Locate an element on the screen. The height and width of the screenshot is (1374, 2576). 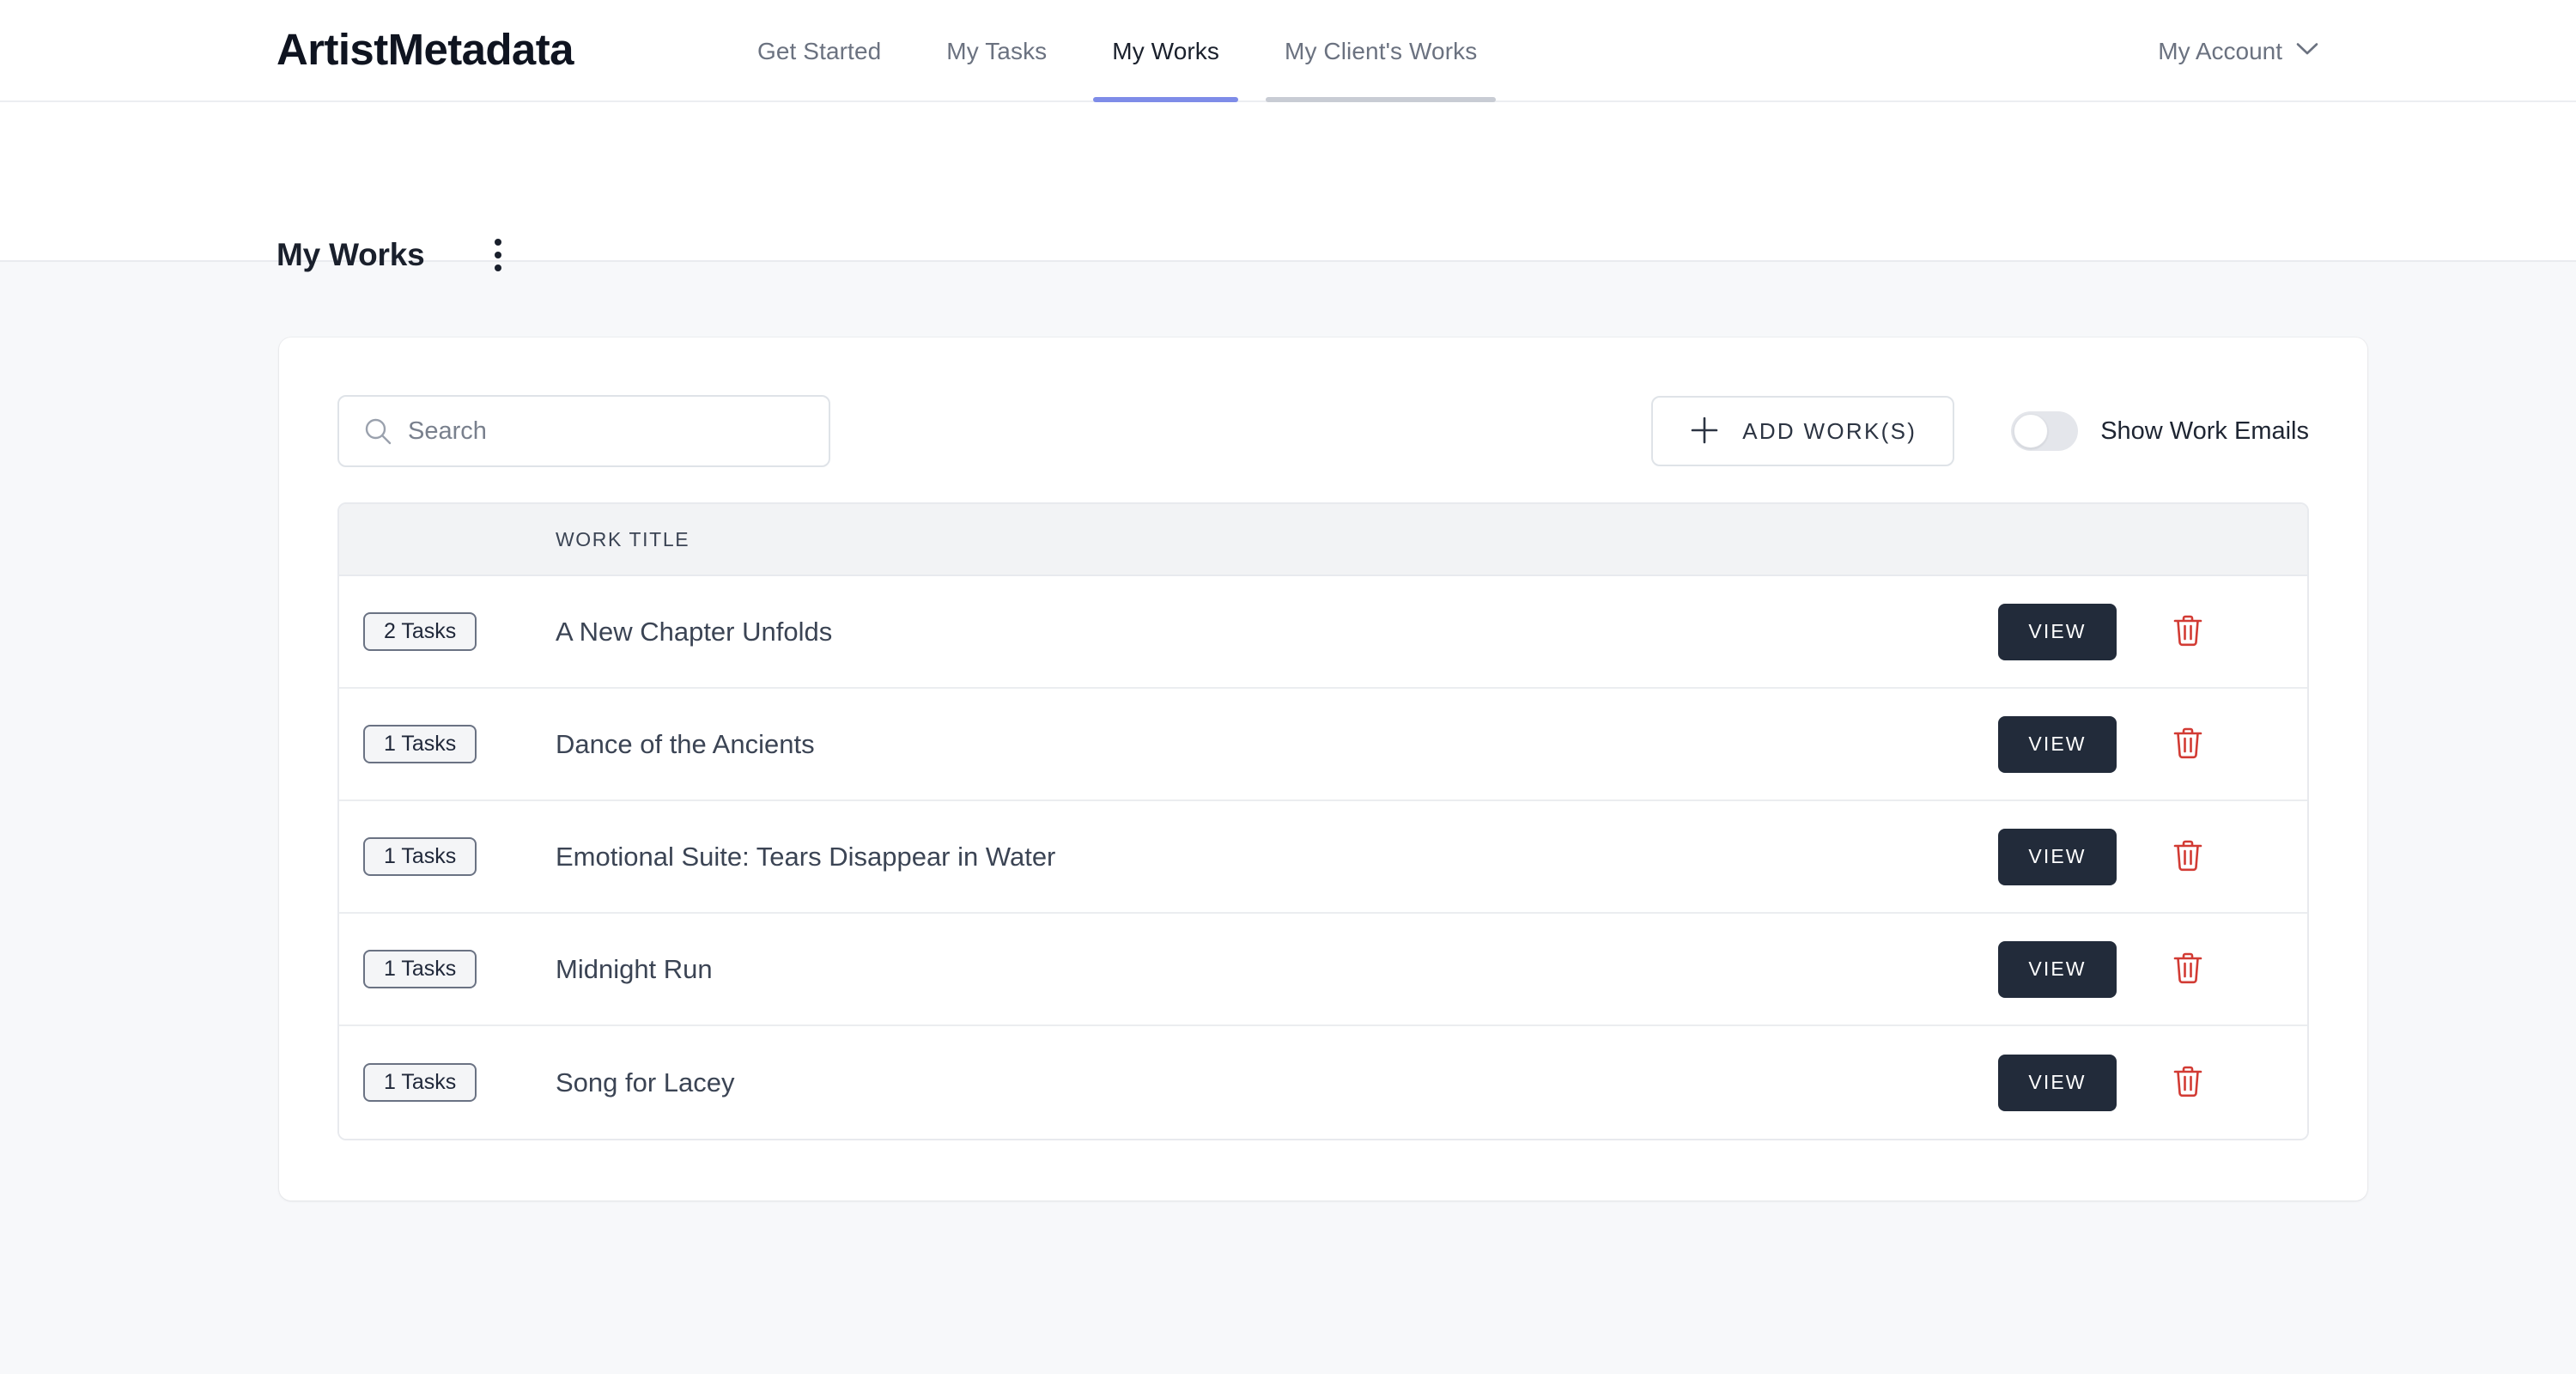
tab-label: My Tasks is located at coordinates (997, 50).